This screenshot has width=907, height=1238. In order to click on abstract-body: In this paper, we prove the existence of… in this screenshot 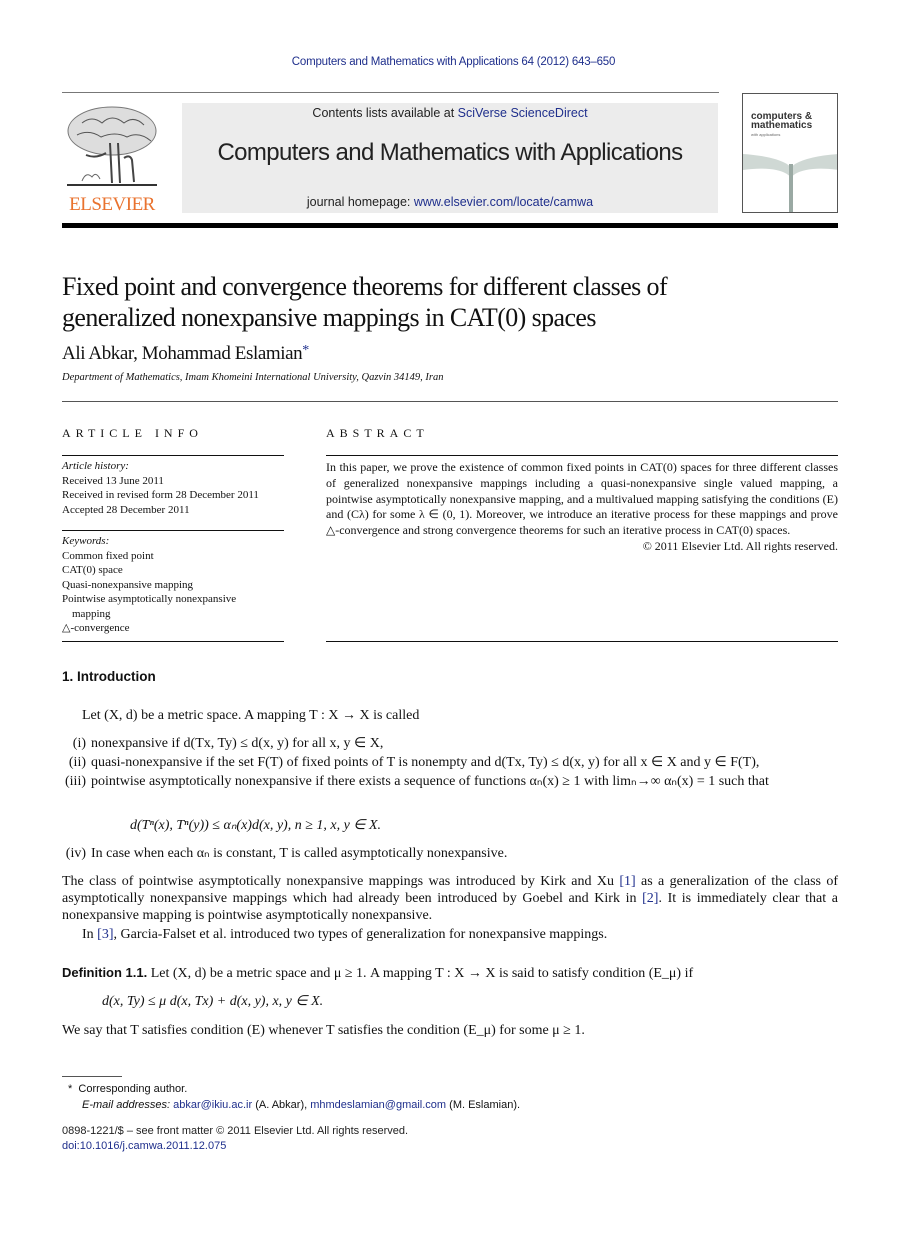, I will do `click(582, 507)`.